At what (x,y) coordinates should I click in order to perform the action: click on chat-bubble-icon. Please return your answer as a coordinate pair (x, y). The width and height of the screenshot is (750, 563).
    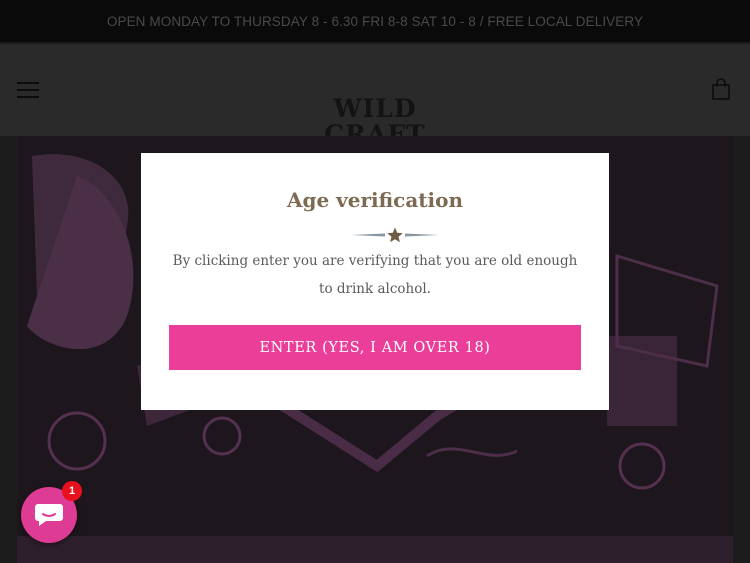
    Looking at the image, I should click on (49, 515).